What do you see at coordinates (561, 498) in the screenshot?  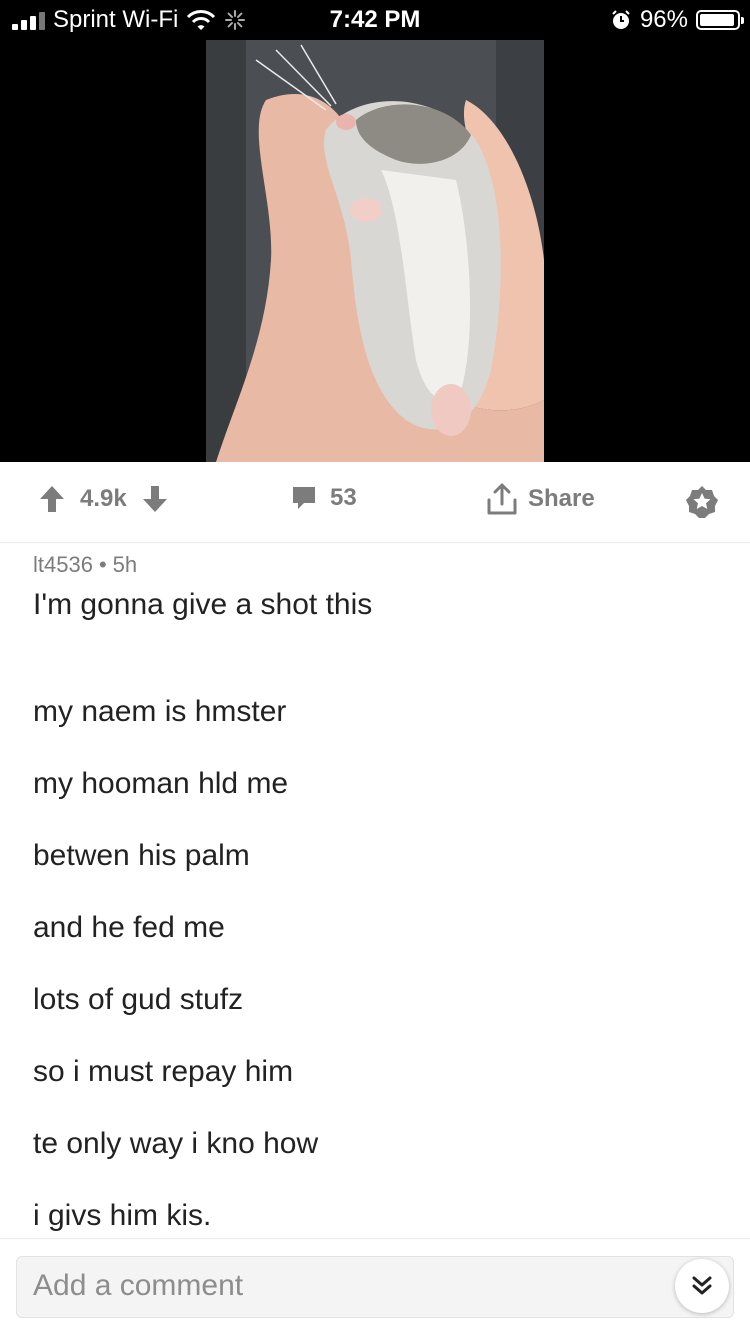 I see `share-label: Share` at bounding box center [561, 498].